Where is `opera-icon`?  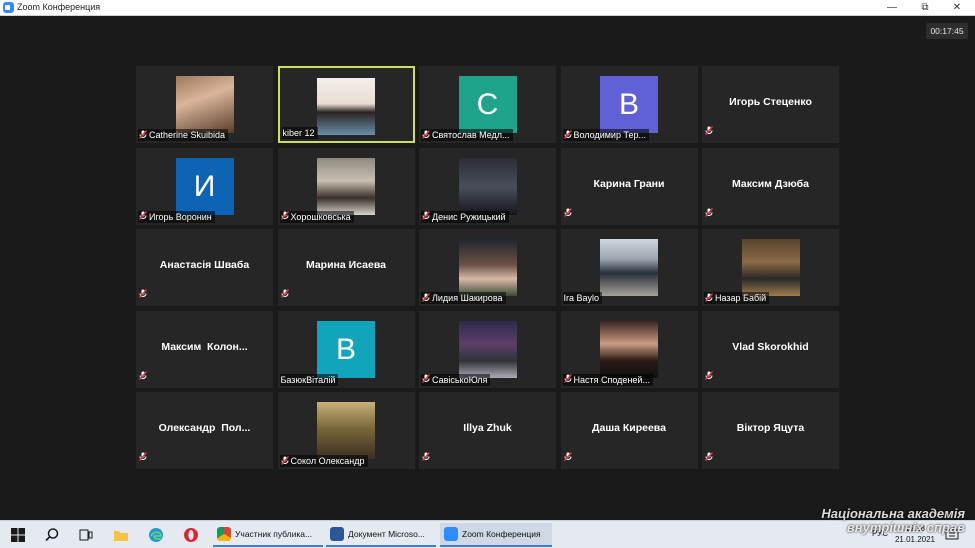 opera-icon is located at coordinates (191, 535).